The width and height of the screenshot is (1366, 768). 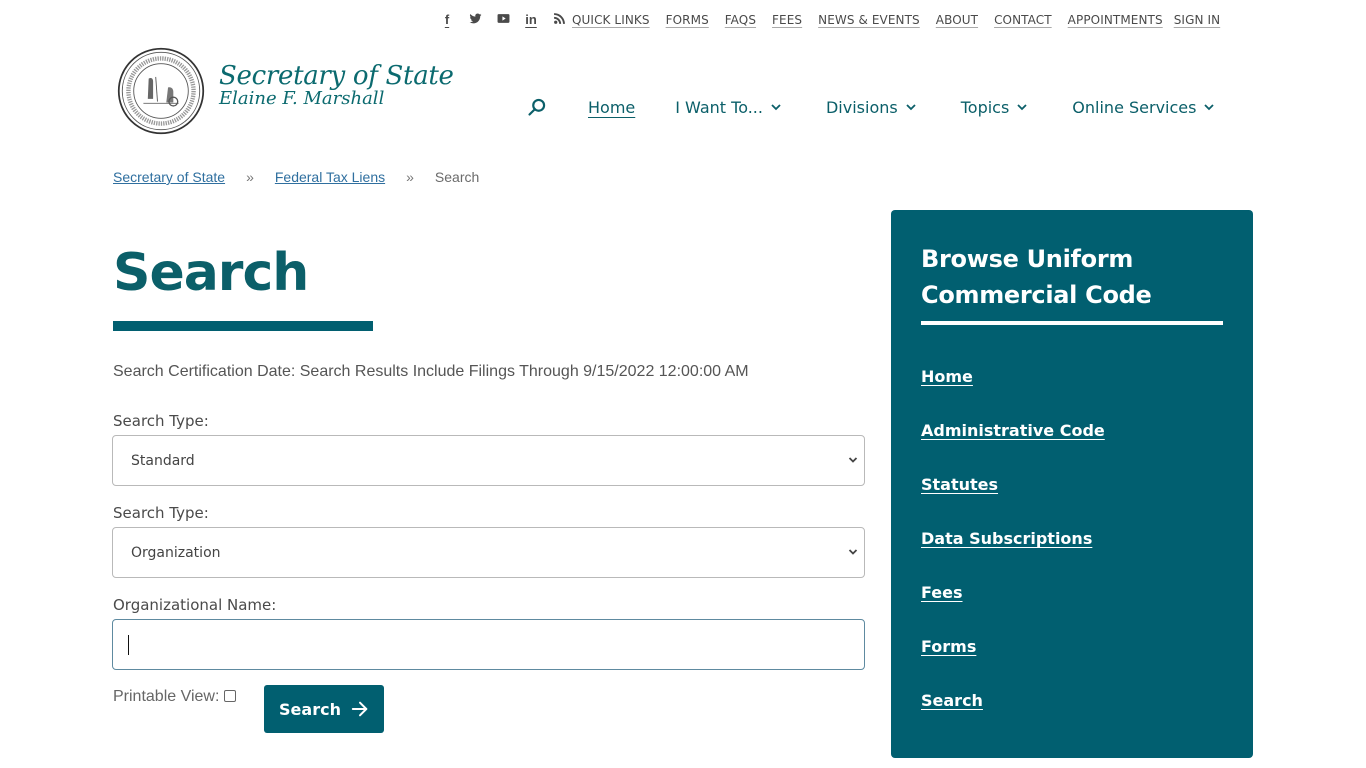 What do you see at coordinates (1013, 502) in the screenshot?
I see `sidebar-item-statutes: Statutes` at bounding box center [1013, 502].